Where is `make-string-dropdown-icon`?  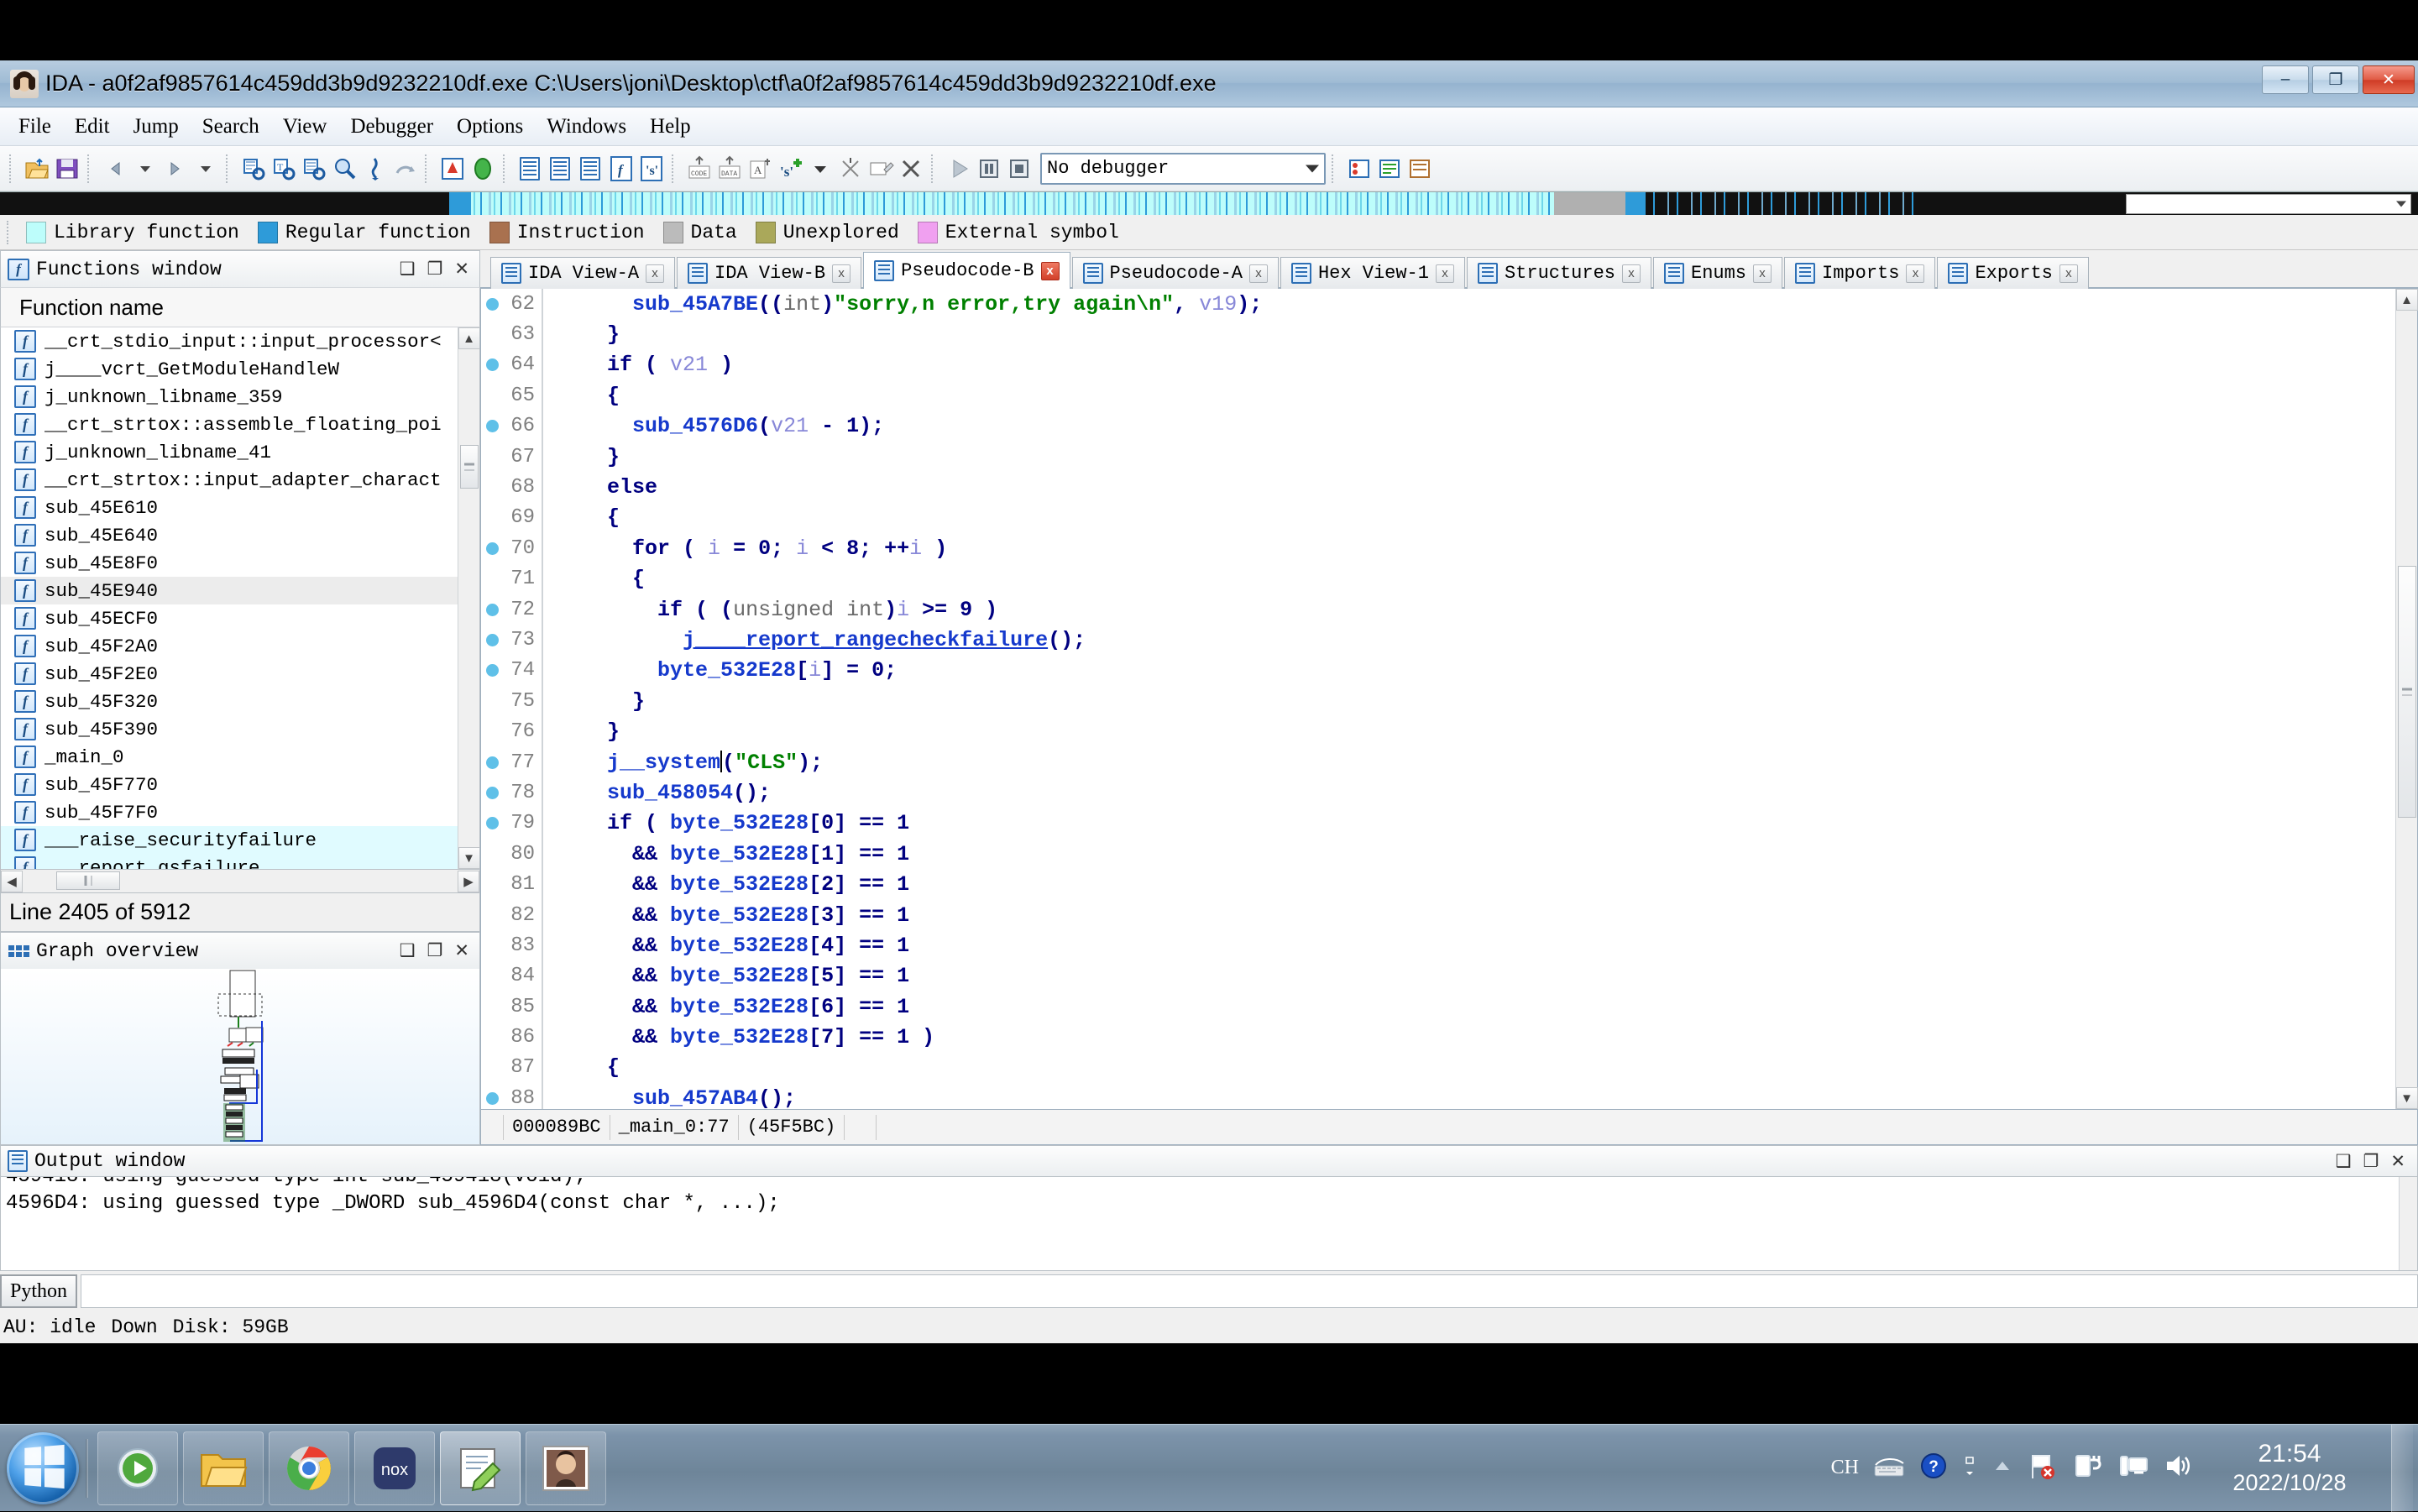
make-string-dropdown-icon is located at coordinates (820, 168).